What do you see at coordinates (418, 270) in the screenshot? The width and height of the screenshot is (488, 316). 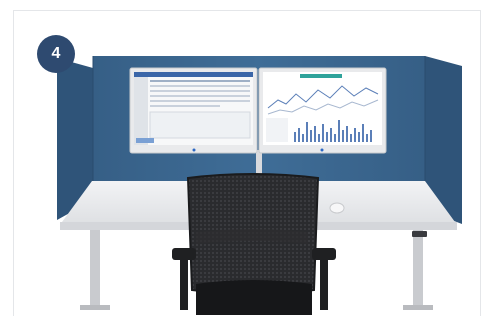 I see `desk-leg-right` at bounding box center [418, 270].